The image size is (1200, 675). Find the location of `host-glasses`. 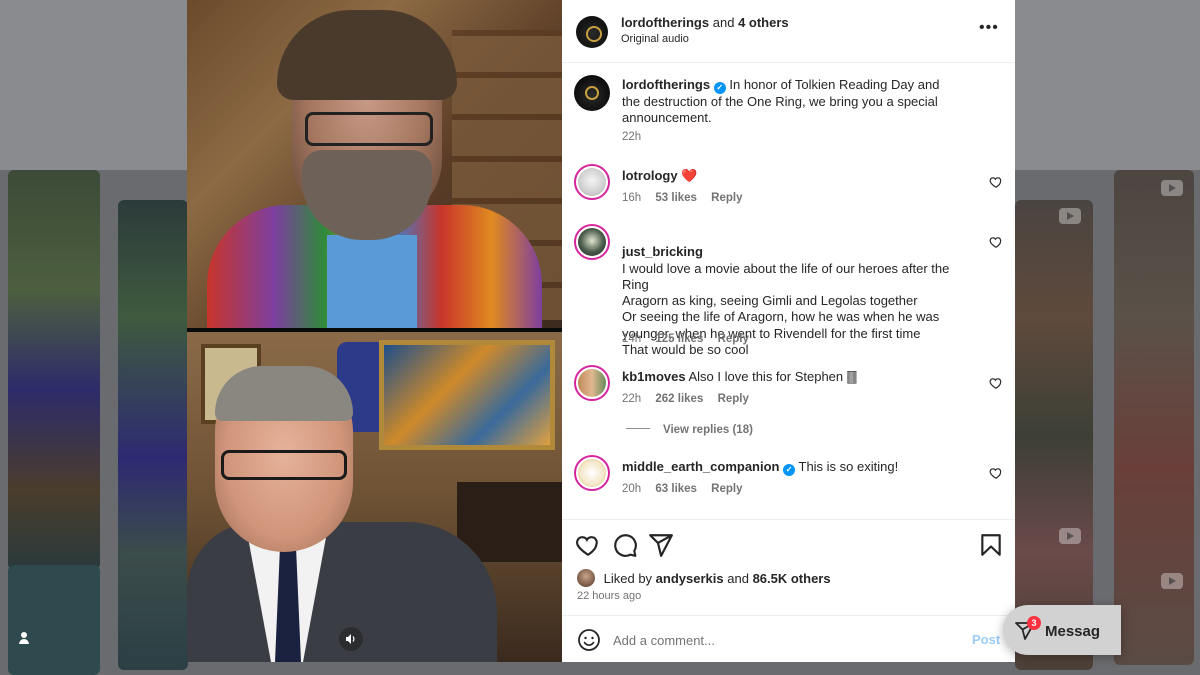

host-glasses is located at coordinates (284, 465).